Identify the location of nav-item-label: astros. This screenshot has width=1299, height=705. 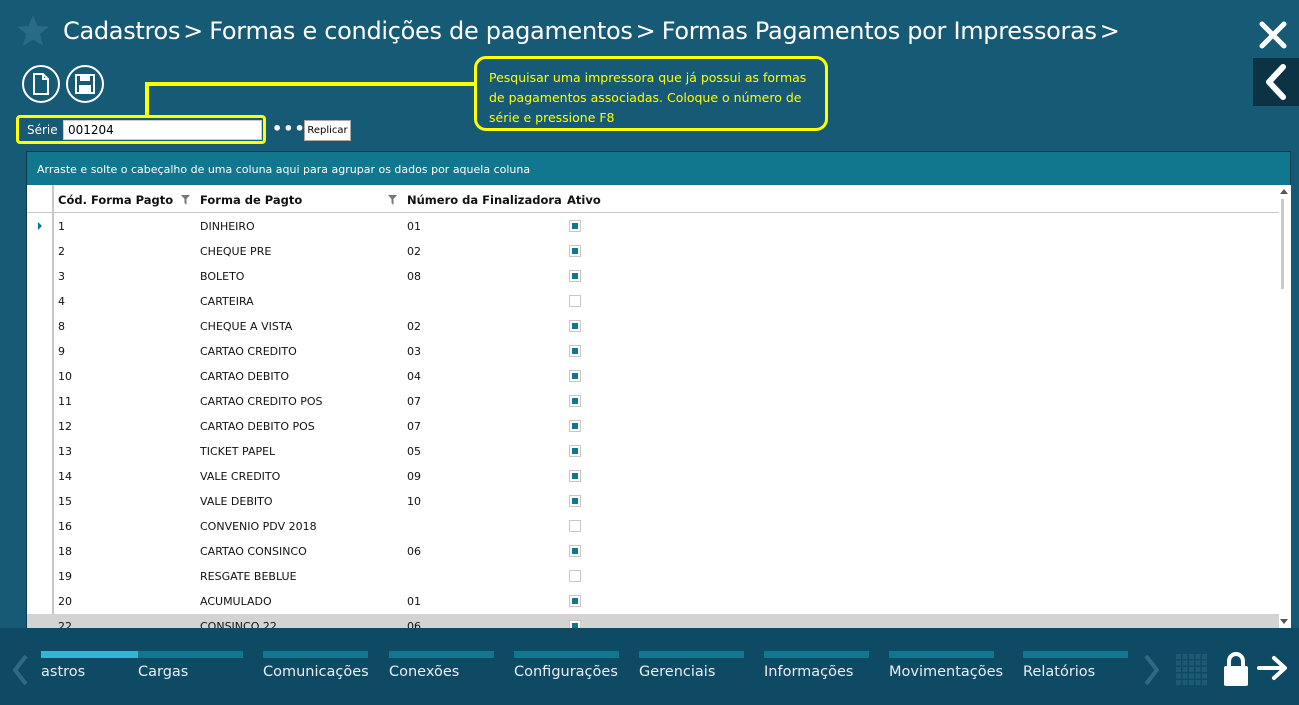
(63, 672).